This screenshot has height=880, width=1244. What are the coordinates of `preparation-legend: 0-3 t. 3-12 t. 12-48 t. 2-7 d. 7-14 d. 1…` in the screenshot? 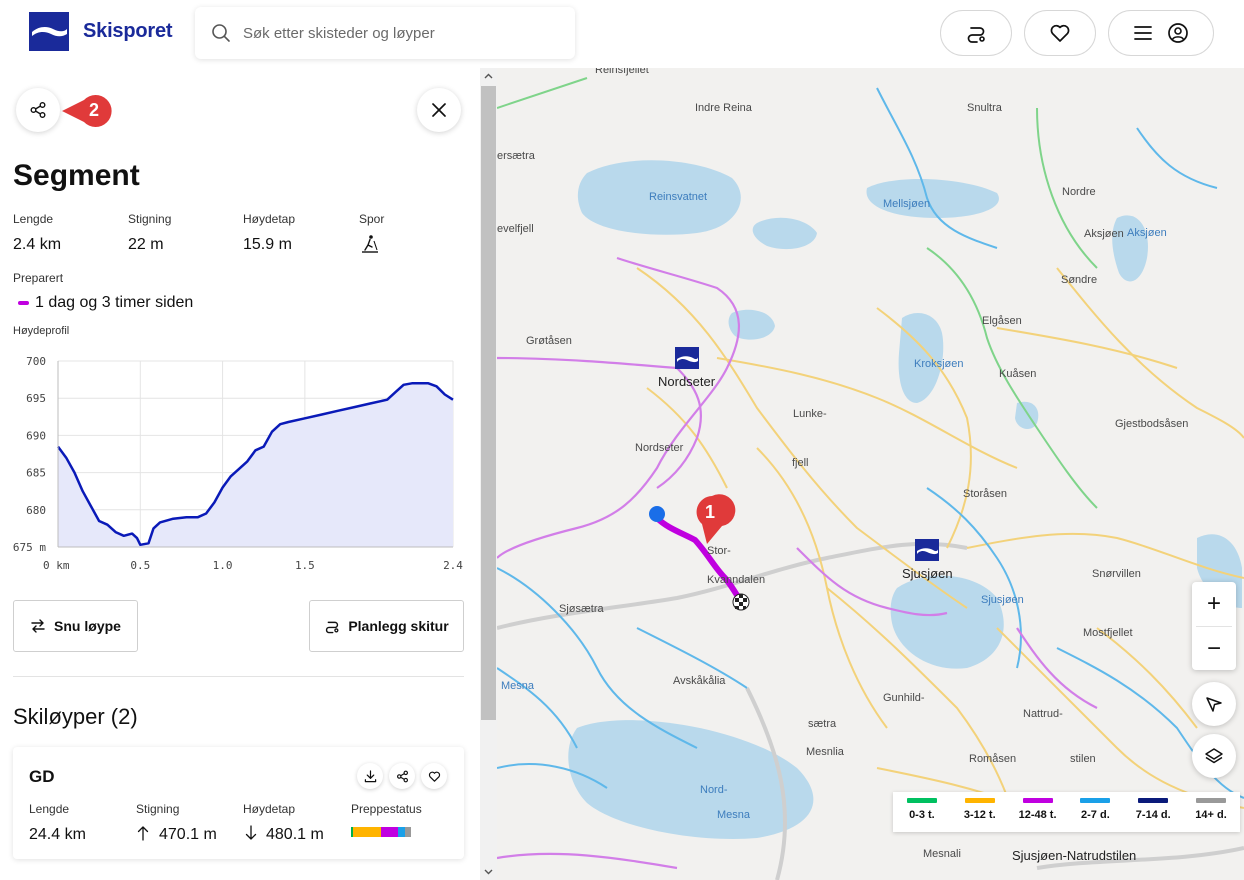 It's located at (1066, 812).